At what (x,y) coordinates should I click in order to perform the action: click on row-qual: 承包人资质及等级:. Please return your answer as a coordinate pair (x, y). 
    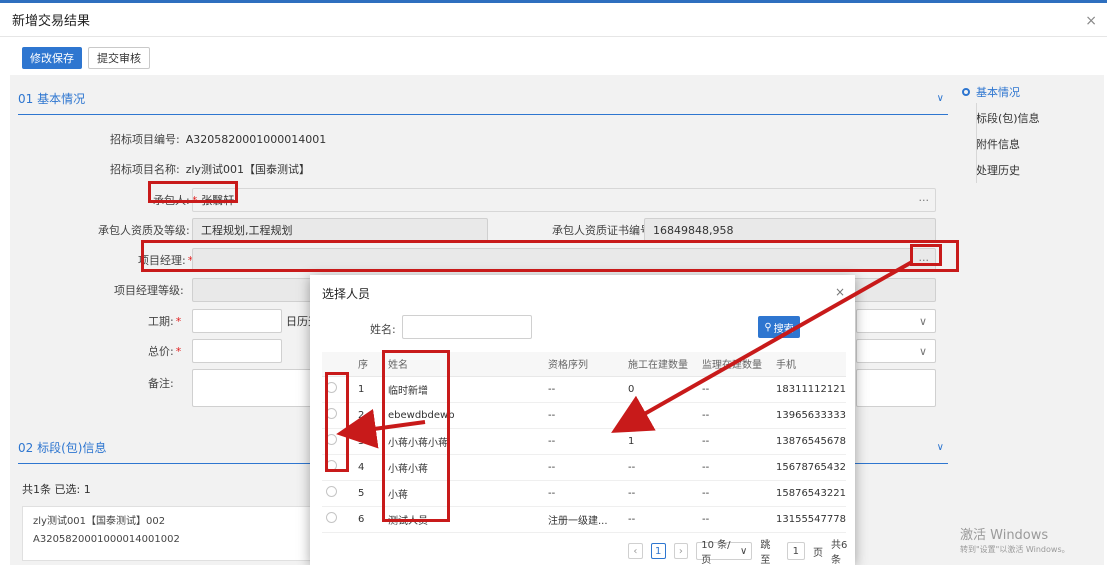
    Looking at the image, I should click on (144, 230).